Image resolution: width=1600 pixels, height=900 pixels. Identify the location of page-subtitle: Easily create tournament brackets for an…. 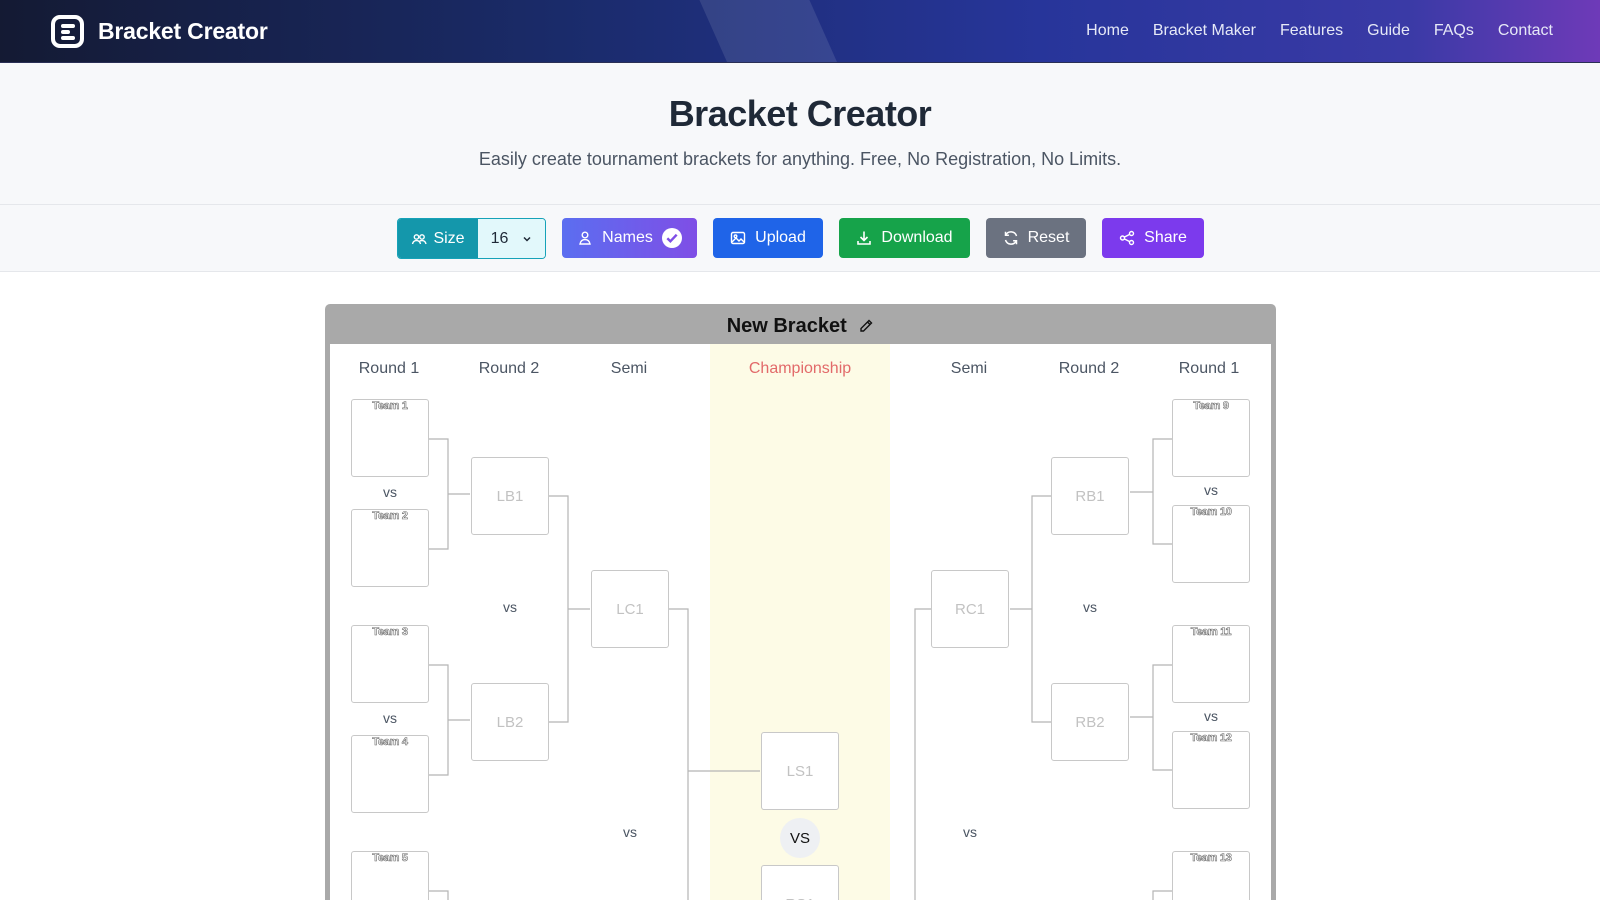
(800, 159).